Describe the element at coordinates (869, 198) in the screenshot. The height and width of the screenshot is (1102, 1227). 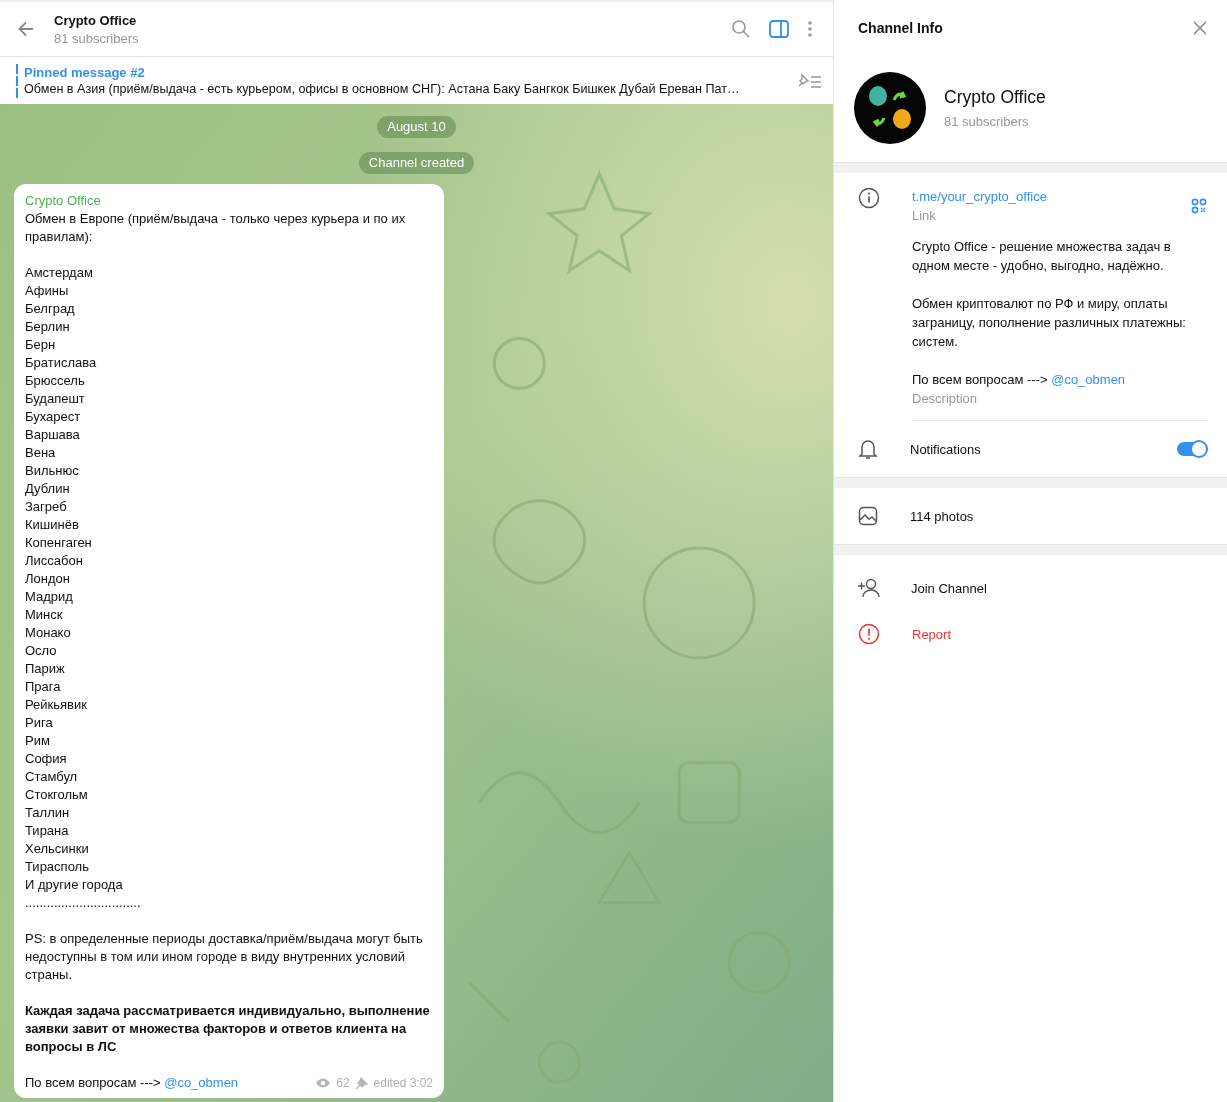
I see `info-icon` at that location.